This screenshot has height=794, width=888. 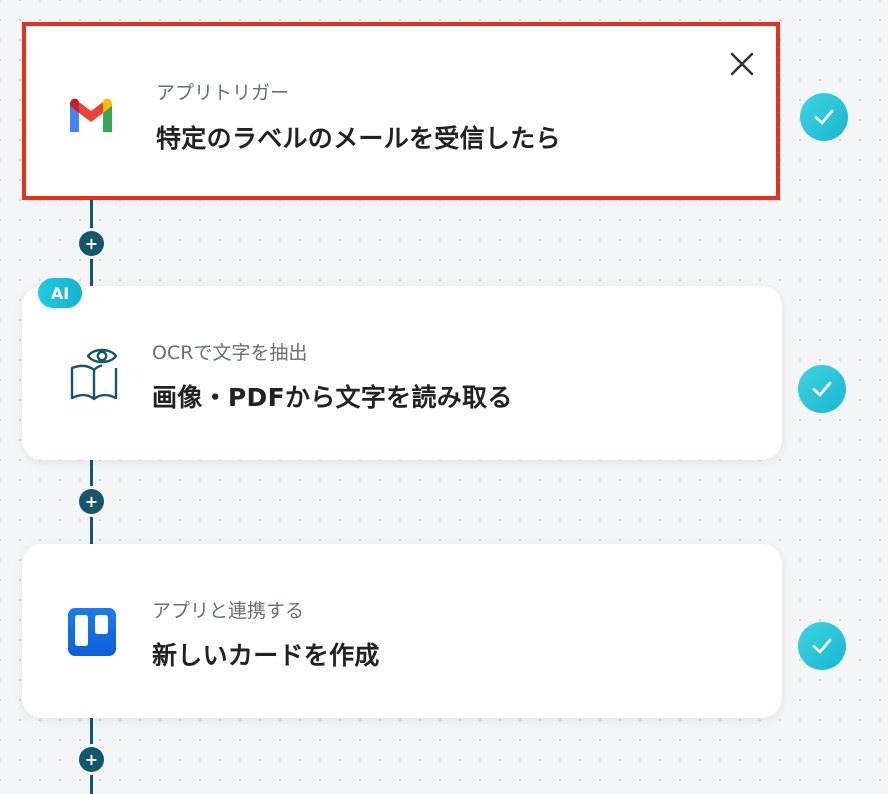 What do you see at coordinates (266, 655) in the screenshot?
I see `step-title: 新しいカードを作成` at bounding box center [266, 655].